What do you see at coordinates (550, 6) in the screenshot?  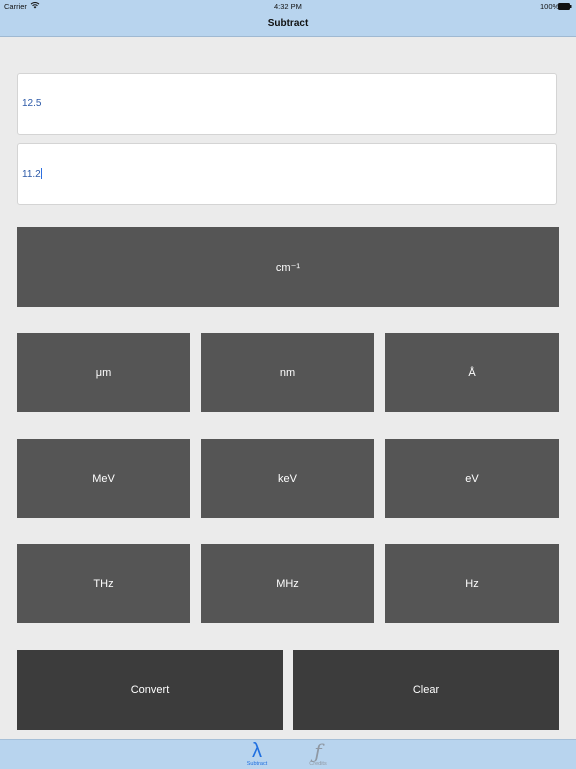 I see `battery-percent: 100%` at bounding box center [550, 6].